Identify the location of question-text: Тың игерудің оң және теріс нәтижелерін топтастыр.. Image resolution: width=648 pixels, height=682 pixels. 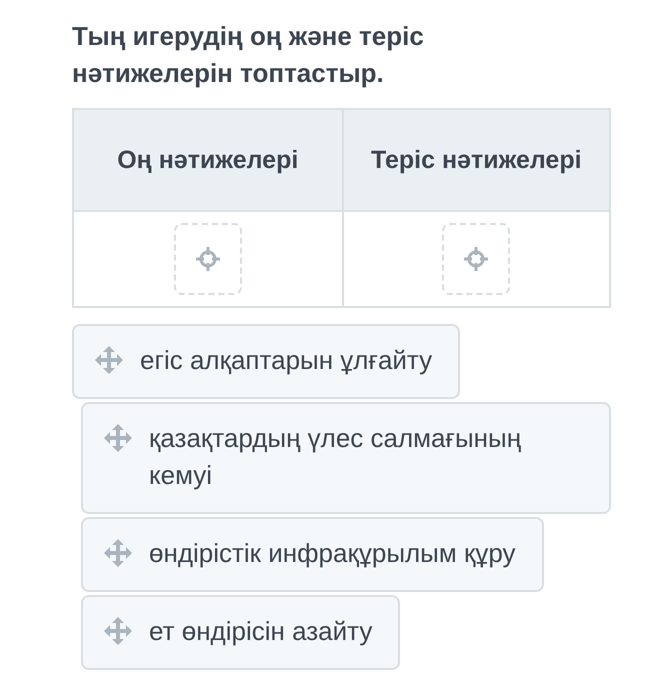
(248, 55).